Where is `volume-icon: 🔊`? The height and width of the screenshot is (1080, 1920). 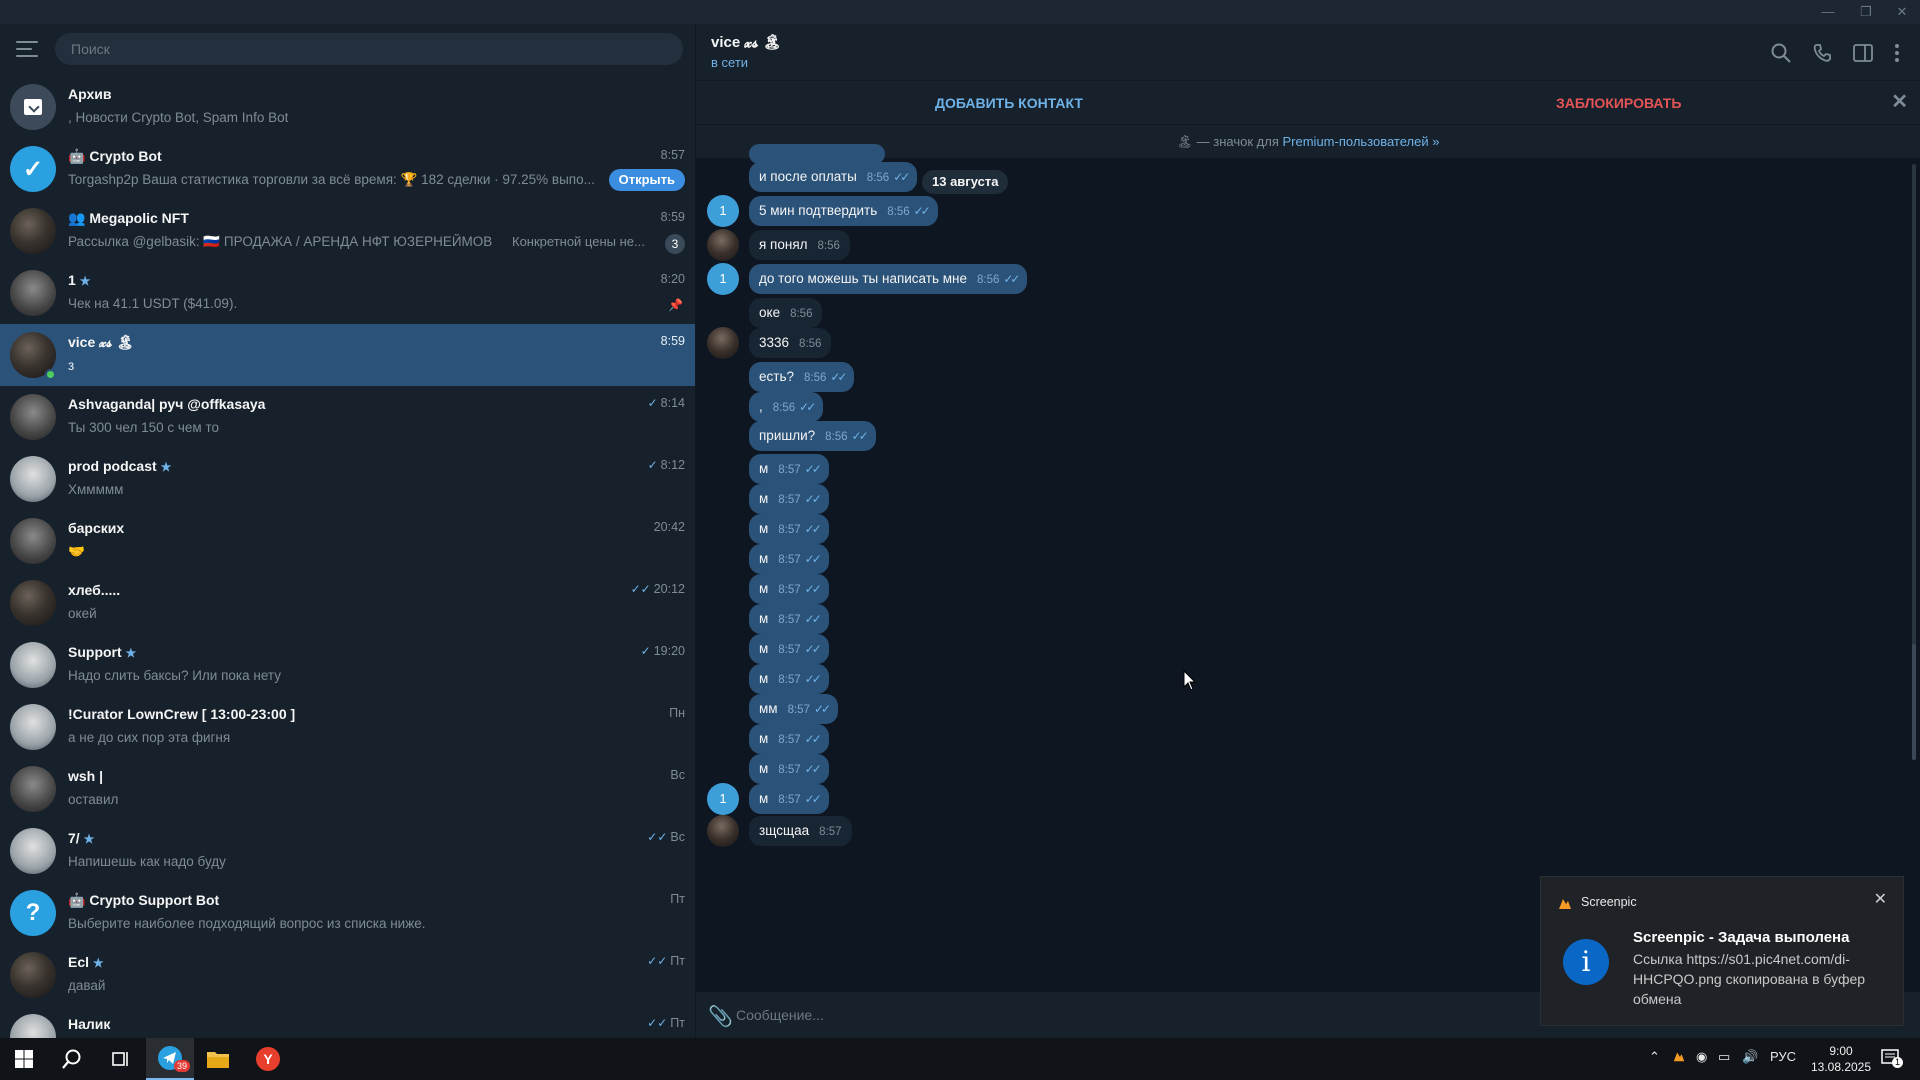
volume-icon: 🔊 is located at coordinates (1750, 1057).